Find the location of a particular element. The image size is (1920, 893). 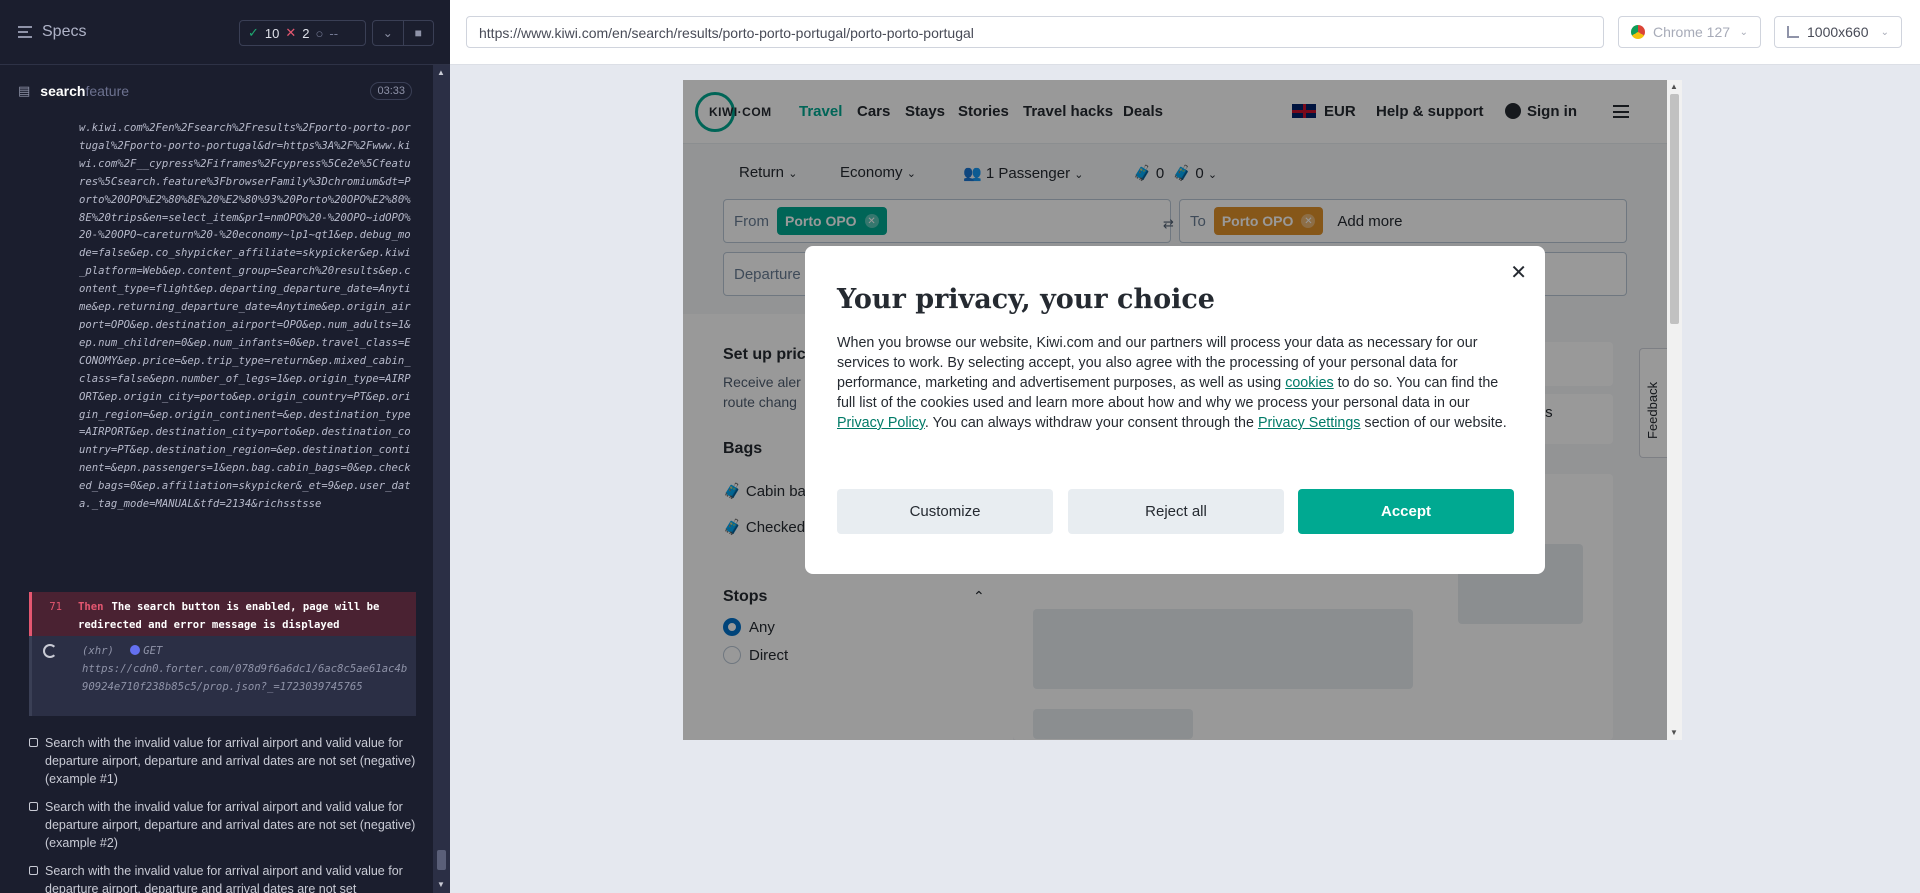

frame-scrollbar: ▲ ▼ is located at coordinates (1674, 410).